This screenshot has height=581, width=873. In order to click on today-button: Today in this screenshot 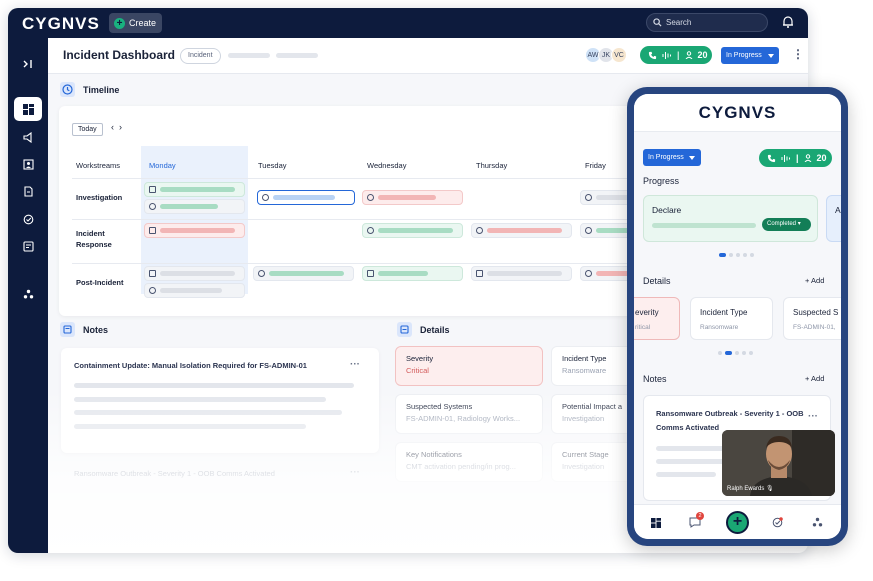, I will do `click(87, 129)`.